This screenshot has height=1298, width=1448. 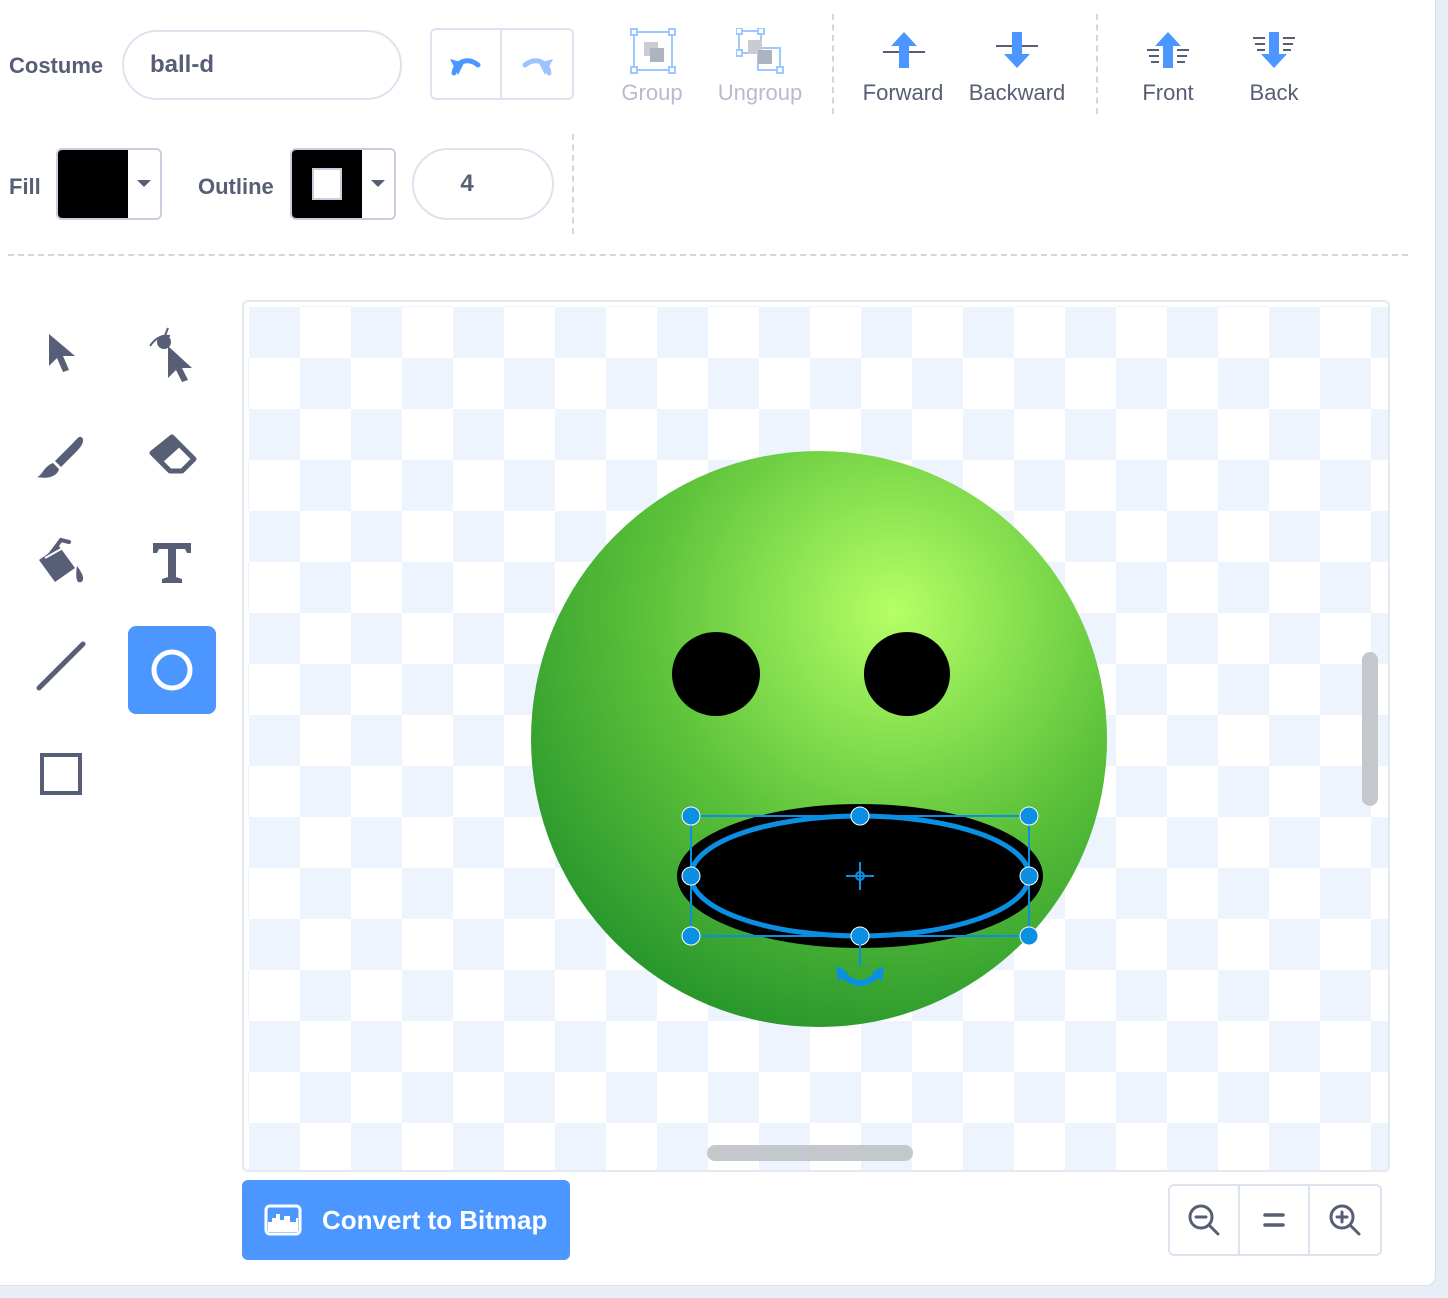 I want to click on back-arrow-icon, so click(x=1274, y=50).